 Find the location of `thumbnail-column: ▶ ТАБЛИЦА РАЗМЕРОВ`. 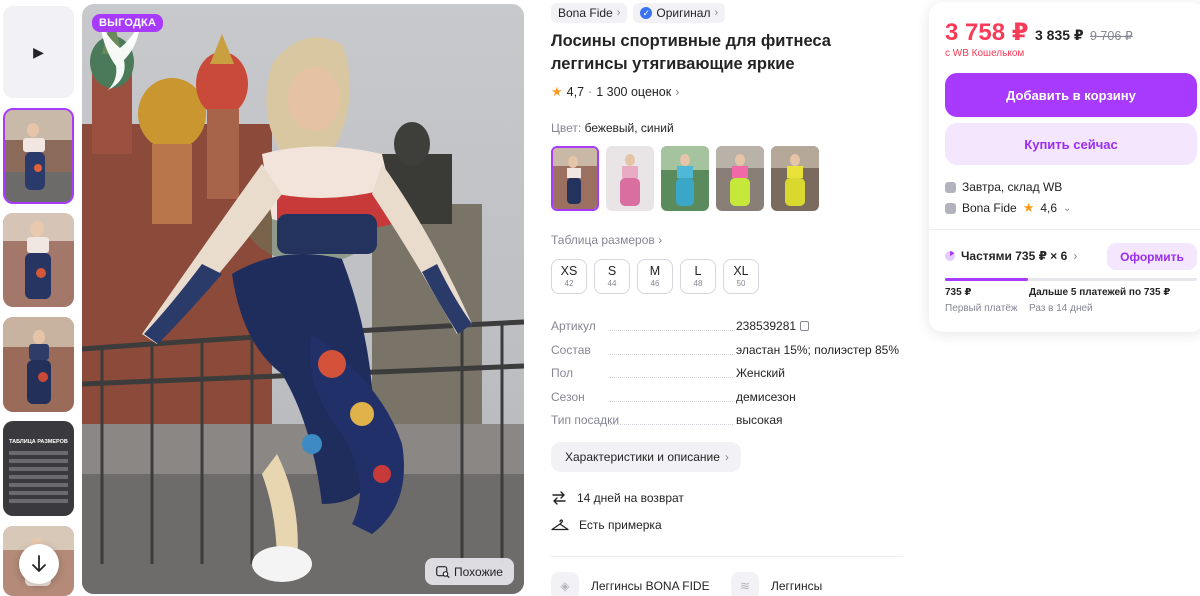

thumbnail-column: ▶ ТАБЛИЦА РАЗМЕРОВ is located at coordinates (39, 298).